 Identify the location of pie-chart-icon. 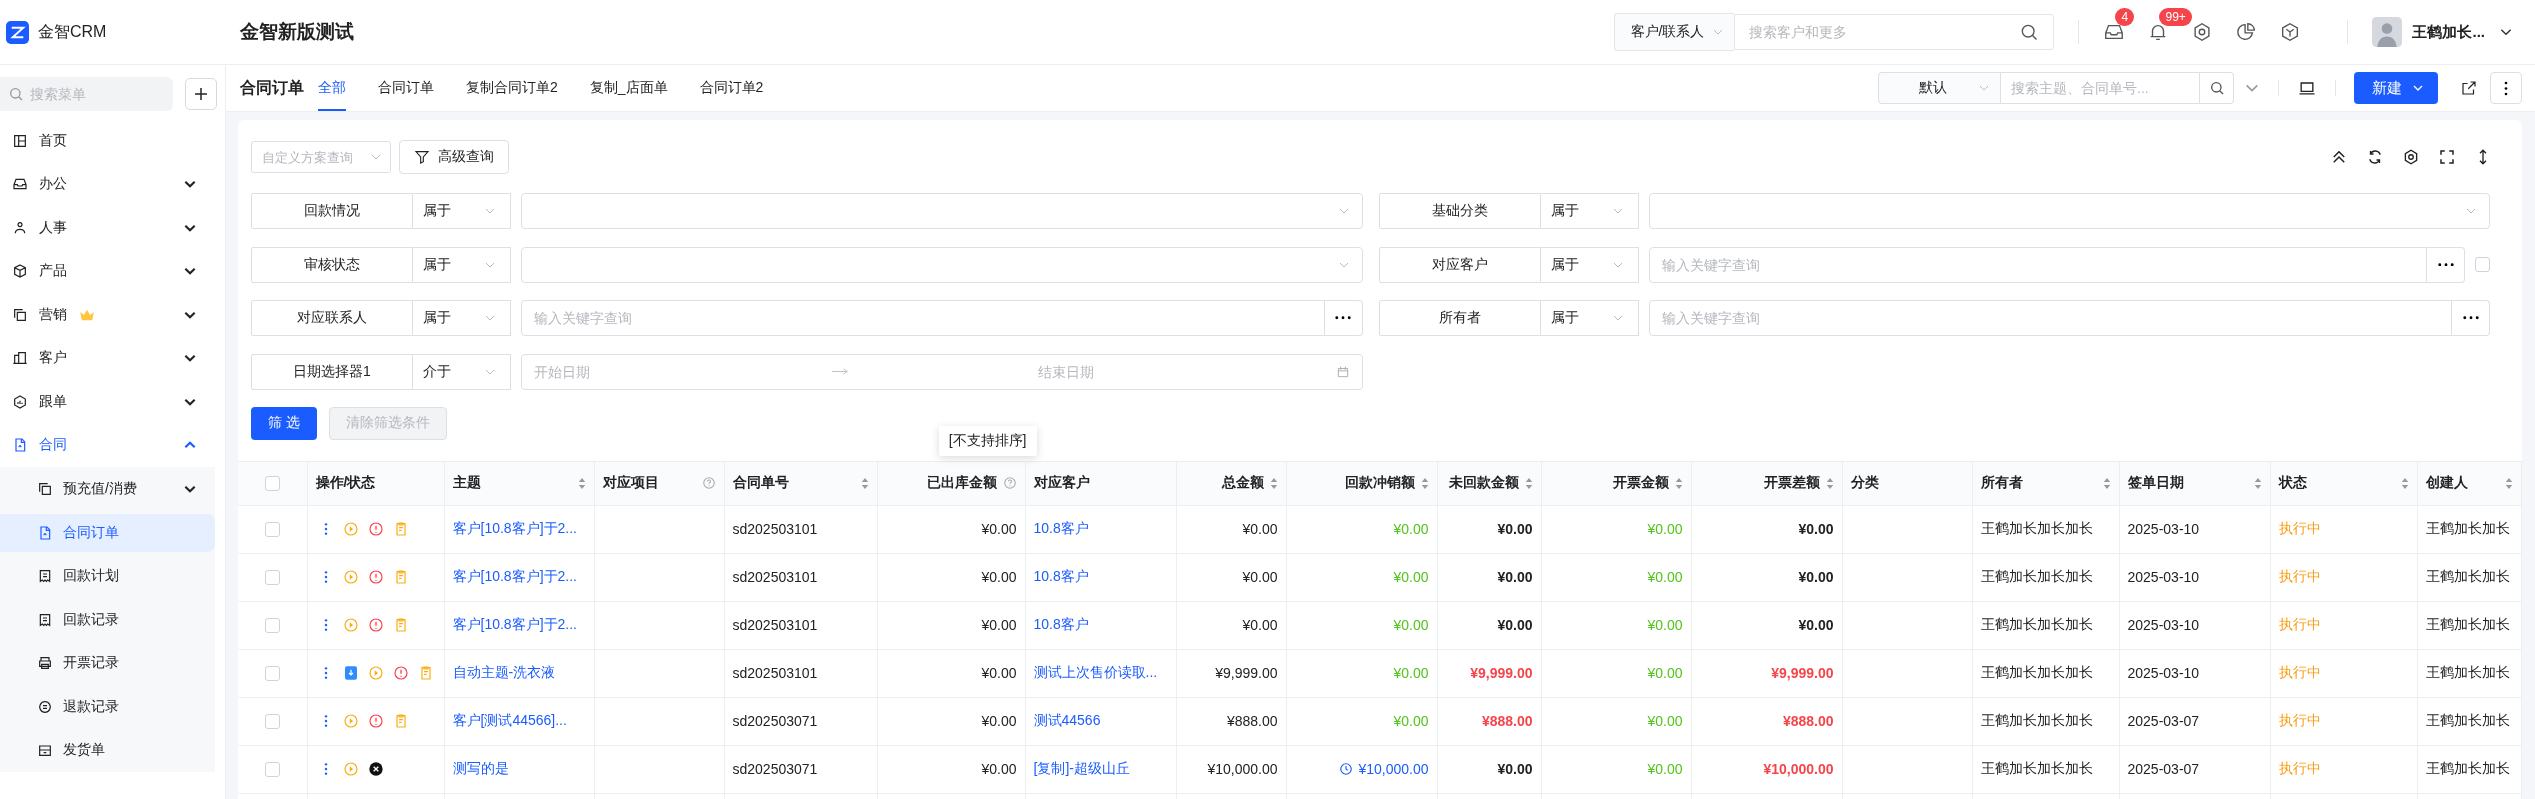
(2246, 32).